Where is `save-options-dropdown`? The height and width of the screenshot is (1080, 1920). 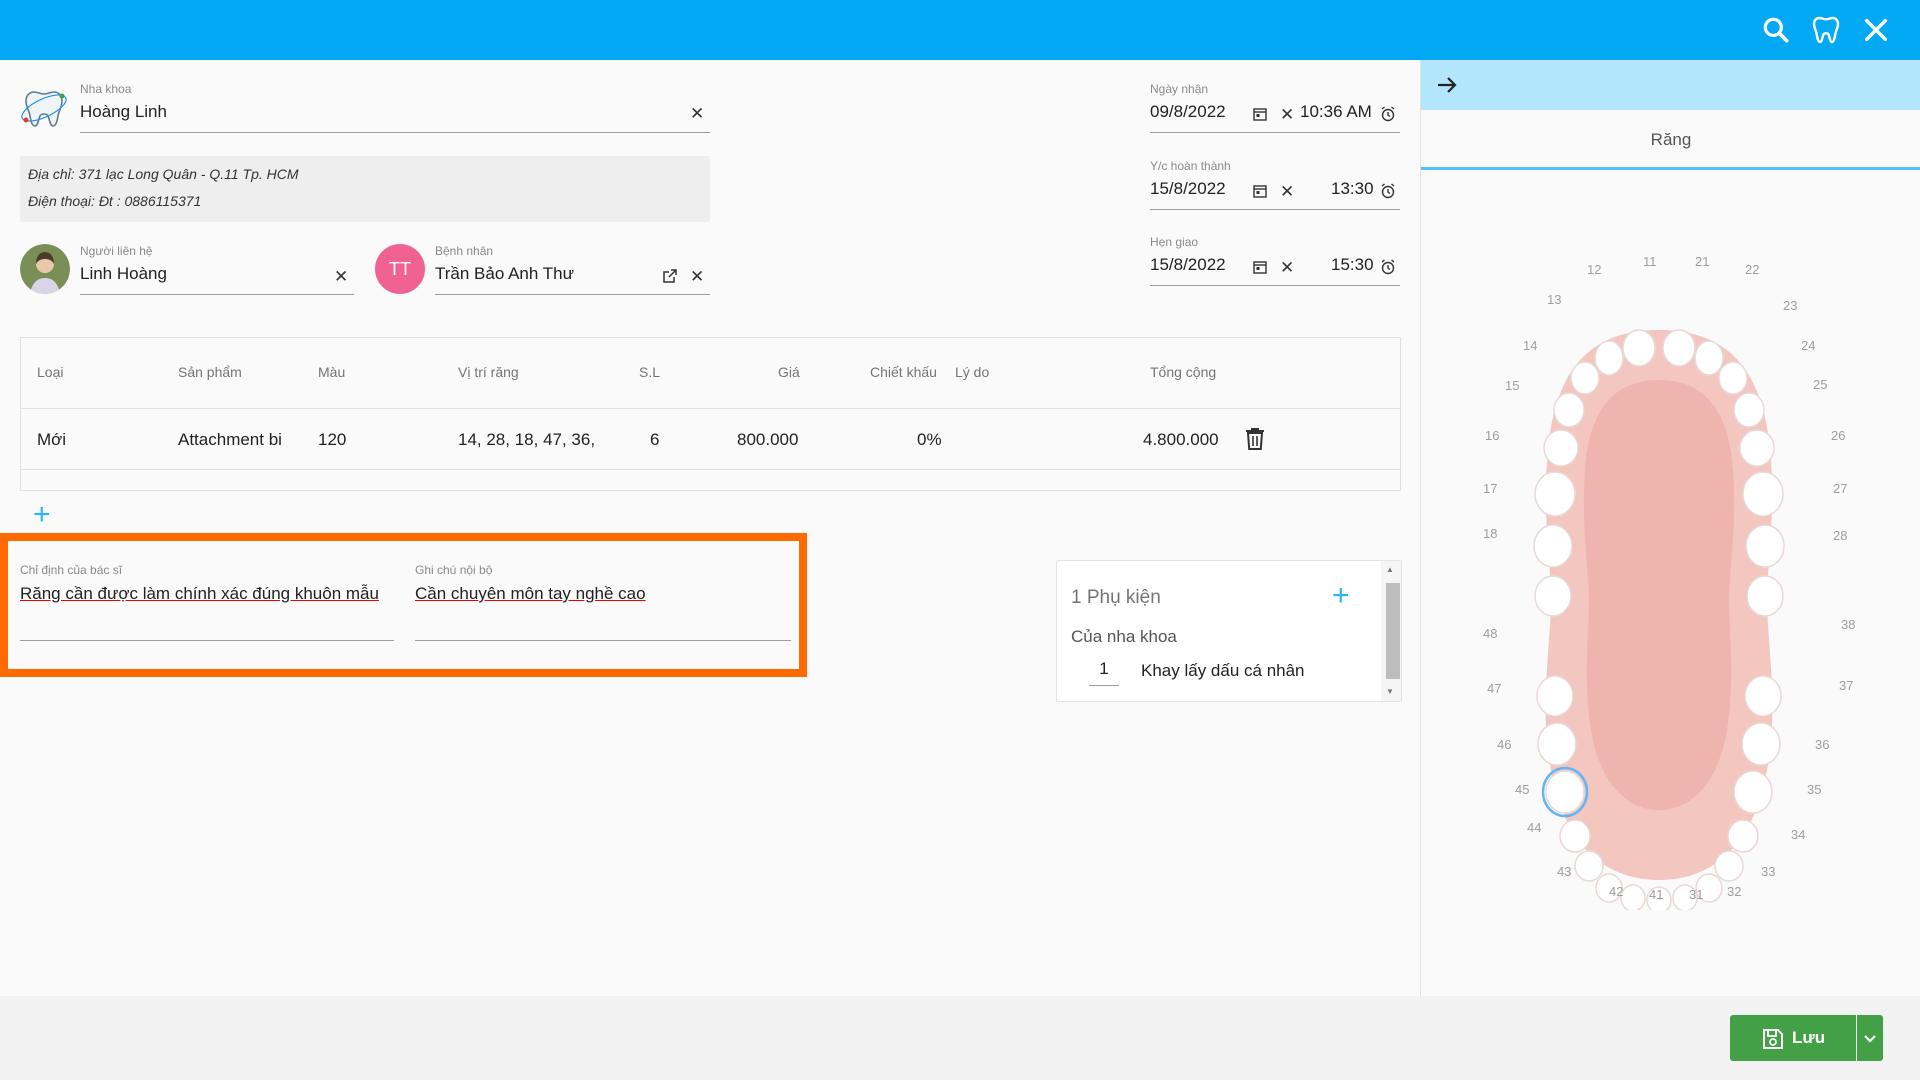 save-options-dropdown is located at coordinates (1870, 1038).